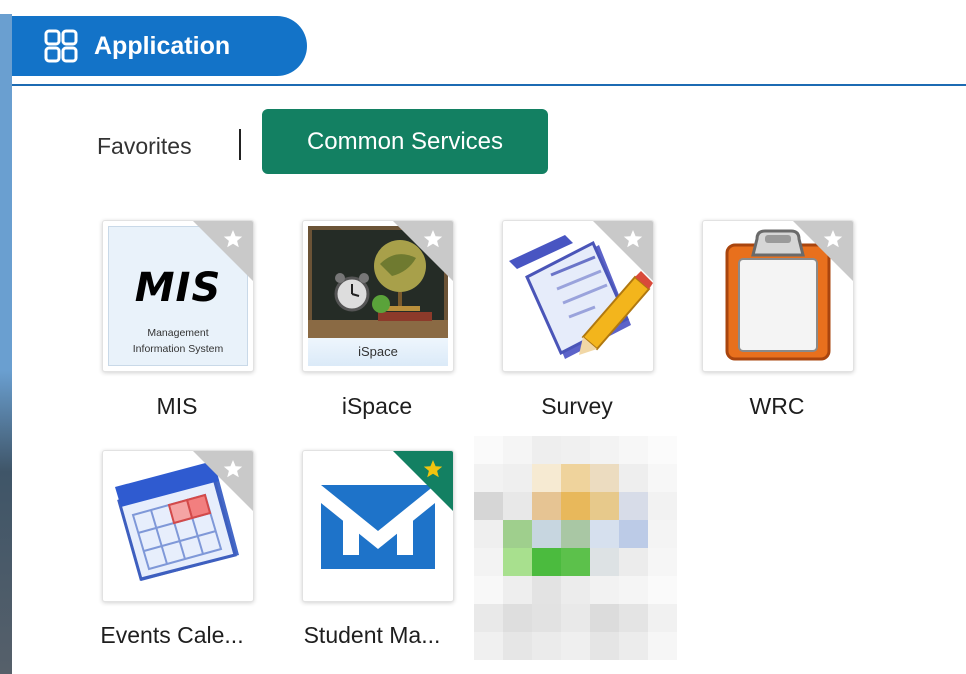  What do you see at coordinates (378, 526) in the screenshot?
I see `app-tile-student-mail` at bounding box center [378, 526].